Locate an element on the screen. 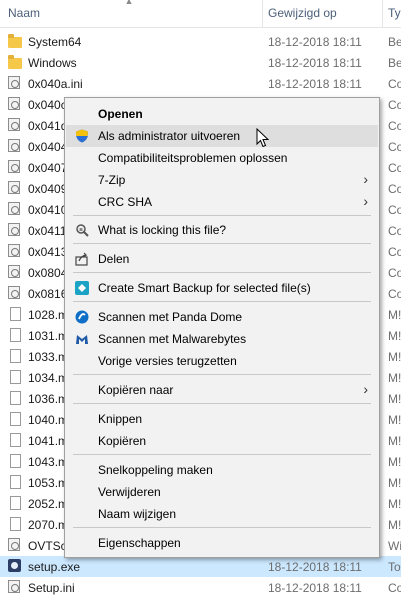 The image size is (401, 607). file-row: Setup.ini 18-12-2018 18:11 Co is located at coordinates (200, 587).